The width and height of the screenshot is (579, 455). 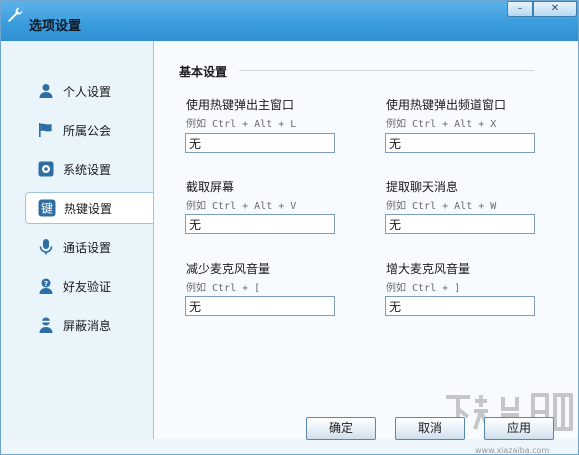 What do you see at coordinates (446, 105) in the screenshot?
I see `hotkey-label-channel-window: 使用热键弹出频道窗口` at bounding box center [446, 105].